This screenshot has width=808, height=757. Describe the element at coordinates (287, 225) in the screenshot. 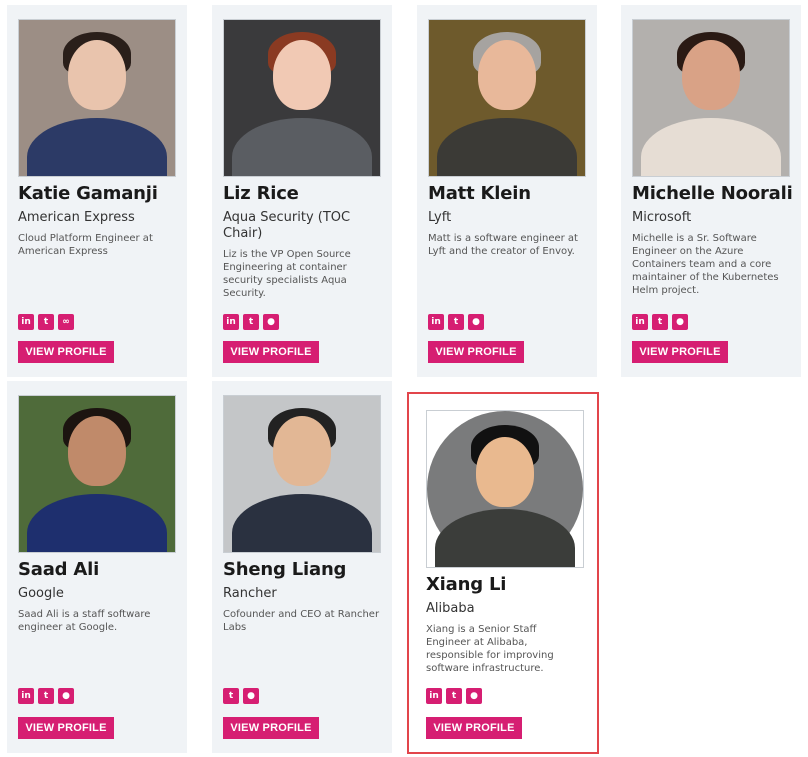

I see `speaker-company: Aqua Security (TOC Chair)` at that location.